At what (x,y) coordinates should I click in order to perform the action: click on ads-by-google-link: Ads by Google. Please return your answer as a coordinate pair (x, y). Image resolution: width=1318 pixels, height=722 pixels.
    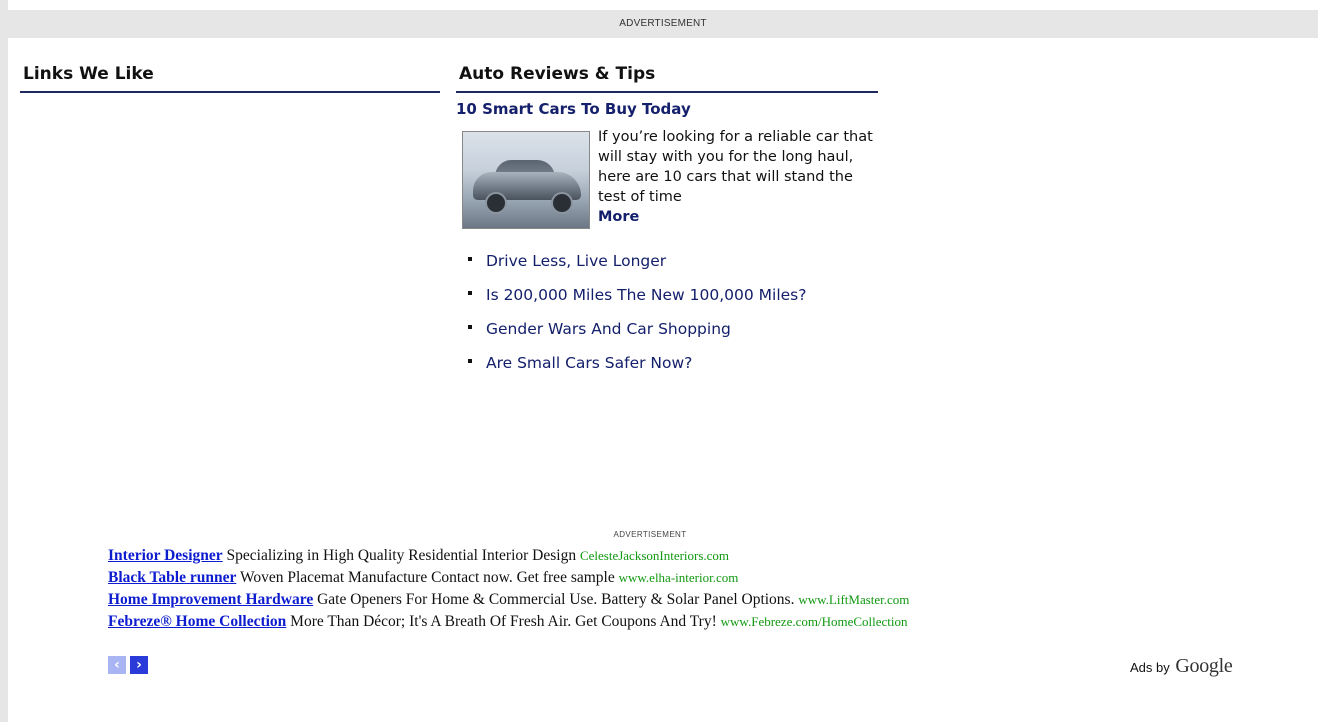
    Looking at the image, I should click on (1181, 667).